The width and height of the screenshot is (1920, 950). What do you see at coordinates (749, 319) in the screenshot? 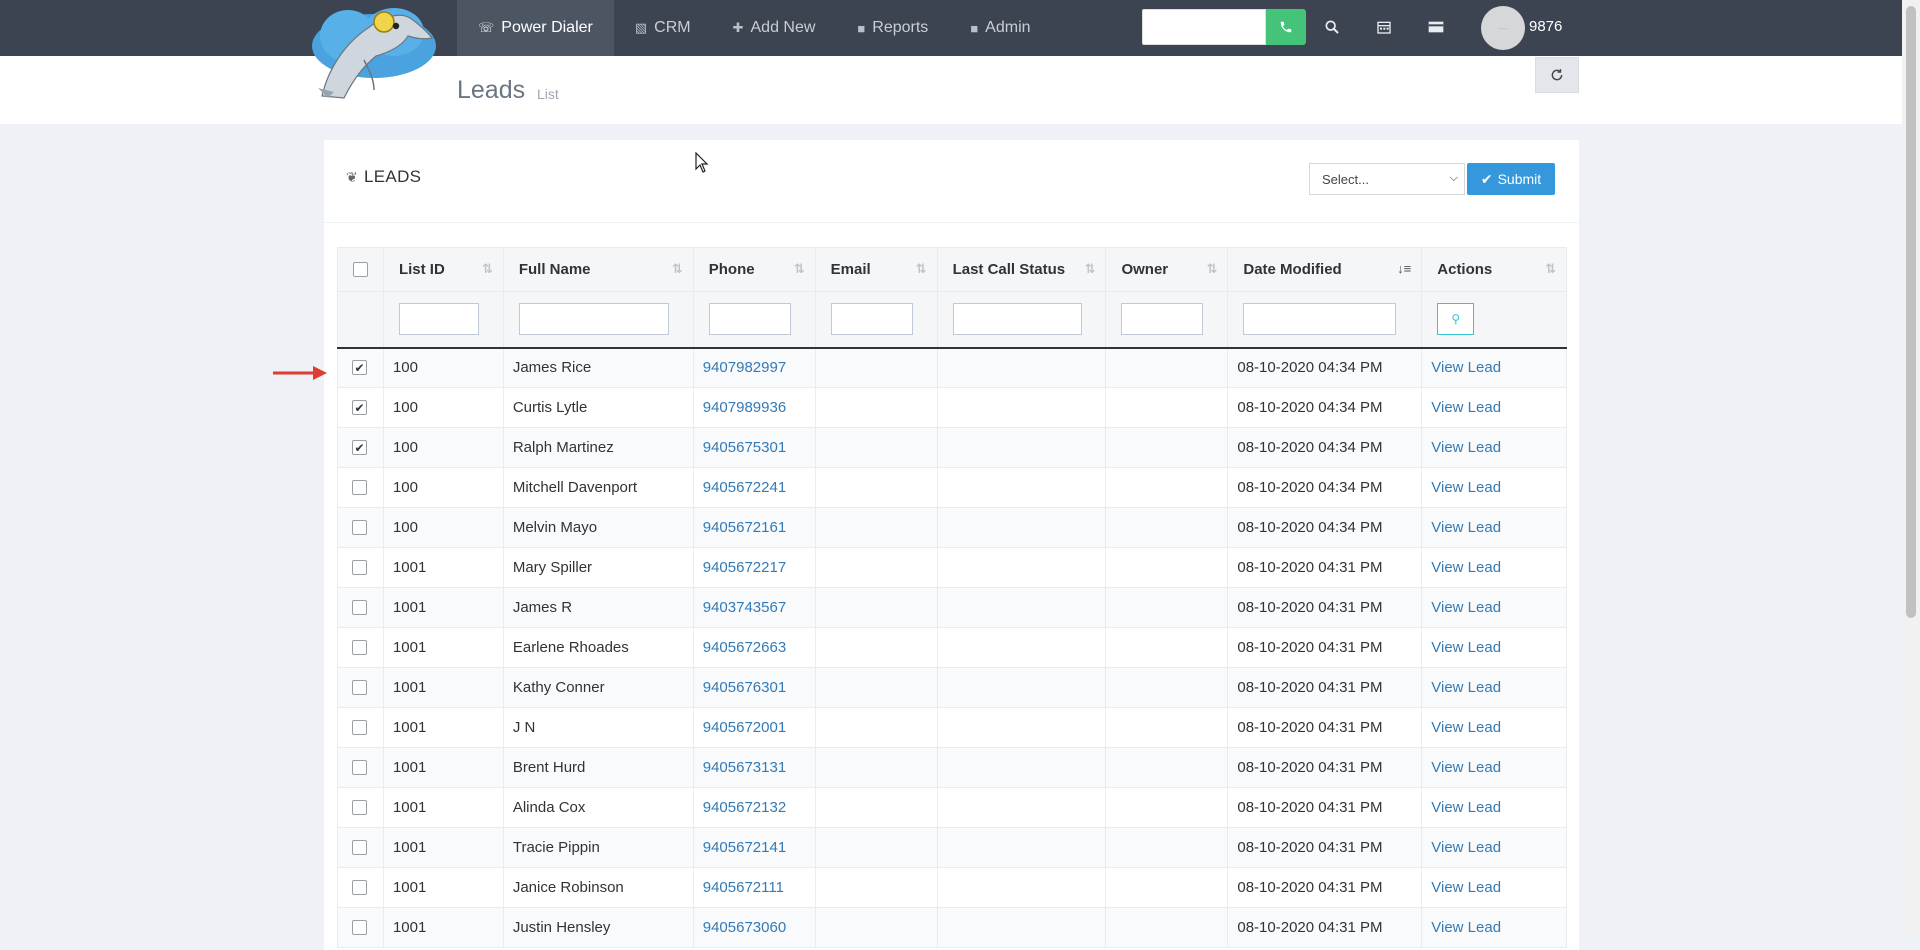
I see `filter-phone-input` at bounding box center [749, 319].